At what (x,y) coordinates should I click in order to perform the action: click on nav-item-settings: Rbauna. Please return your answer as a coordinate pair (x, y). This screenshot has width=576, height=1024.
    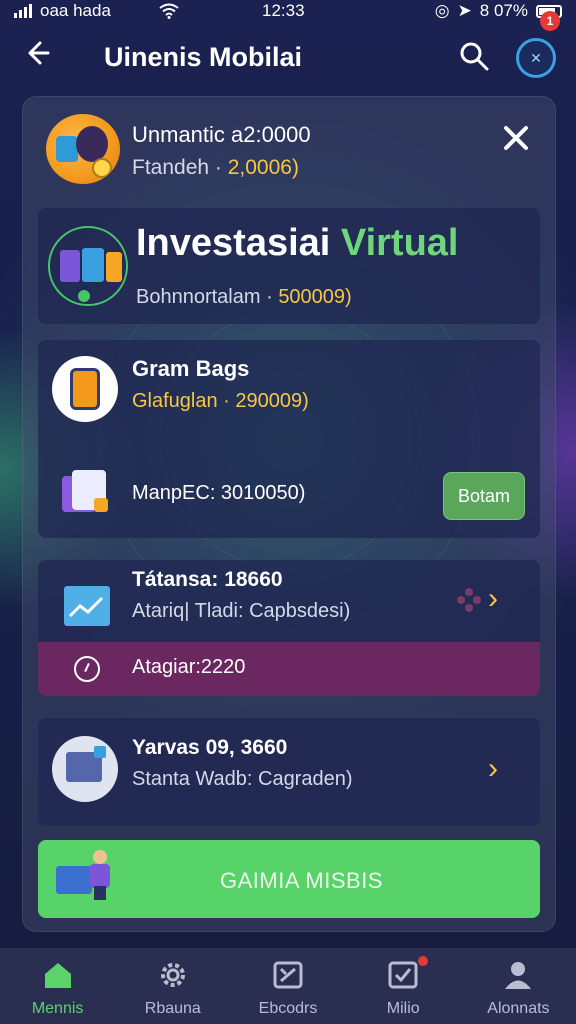
    Looking at the image, I should click on (172, 986).